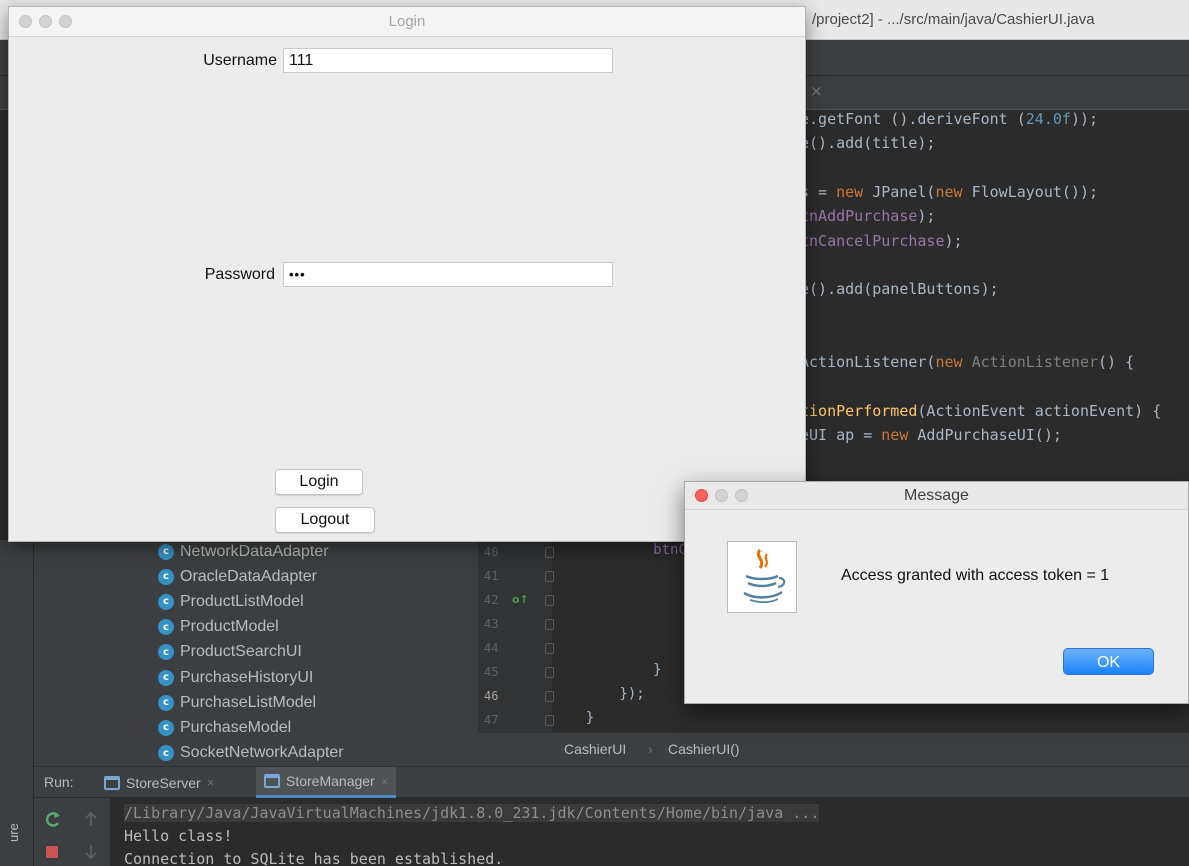 The image size is (1189, 866). I want to click on tree-item: c SocketNetworkAdapter, so click(251, 753).